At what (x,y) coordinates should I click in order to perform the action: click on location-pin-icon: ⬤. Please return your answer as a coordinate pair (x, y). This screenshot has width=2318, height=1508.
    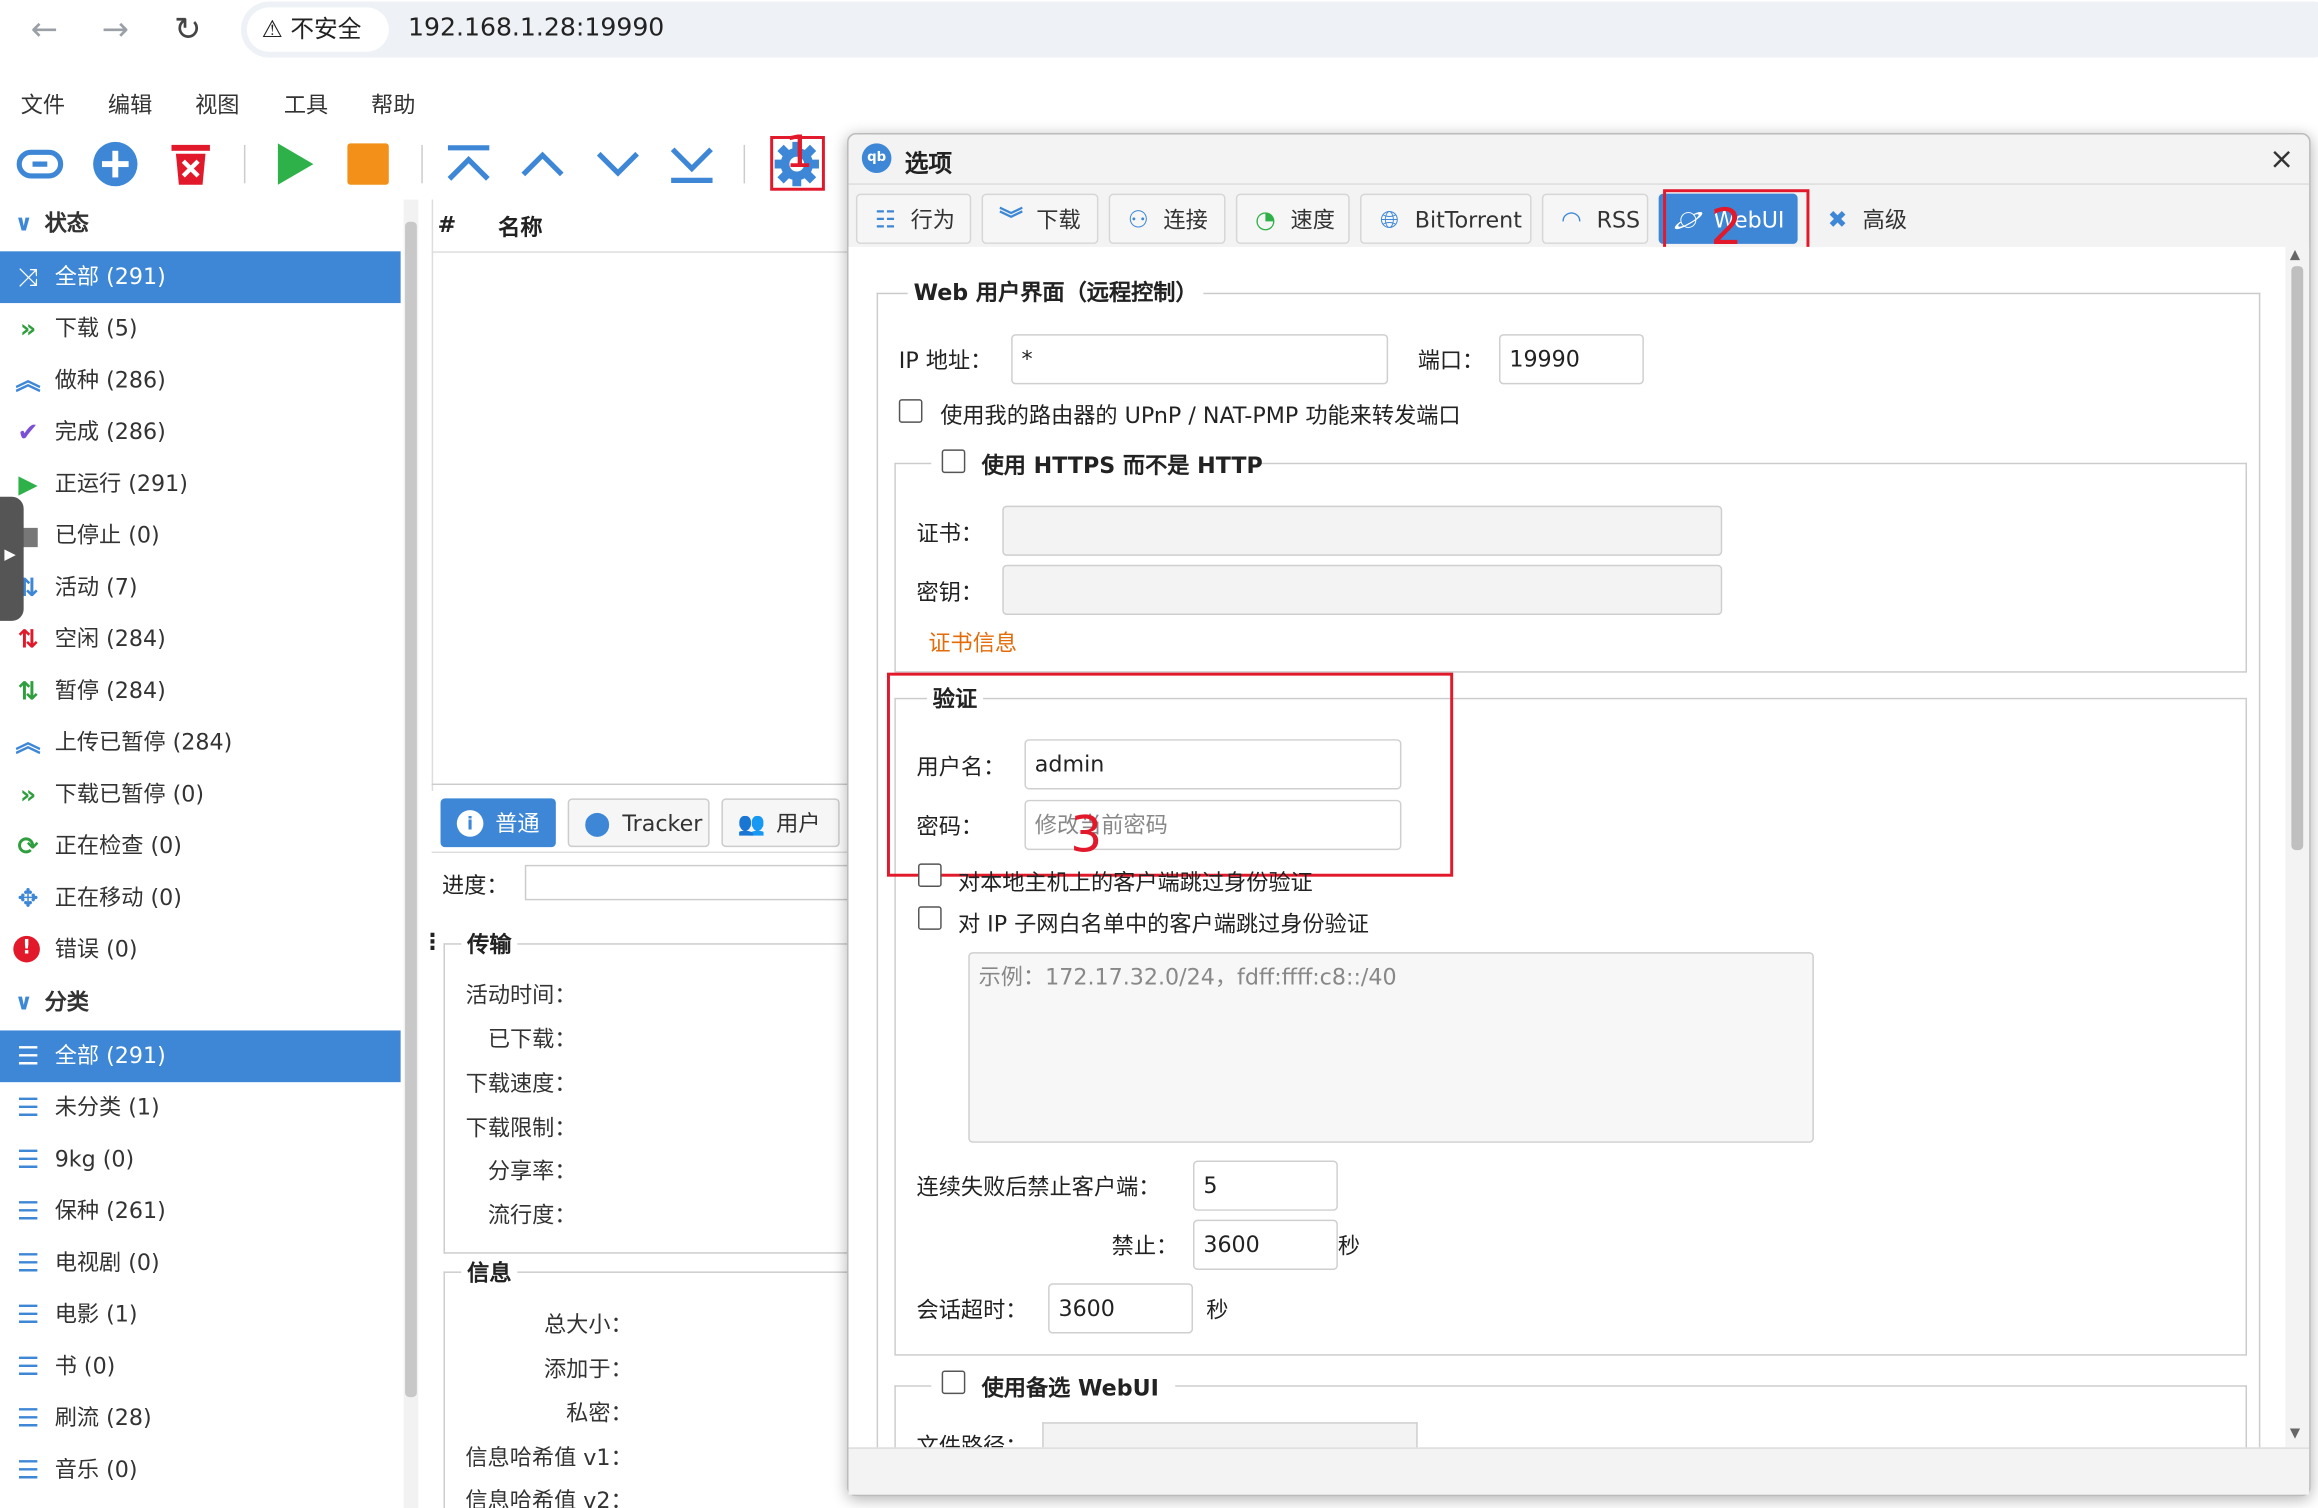
    Looking at the image, I should click on (597, 822).